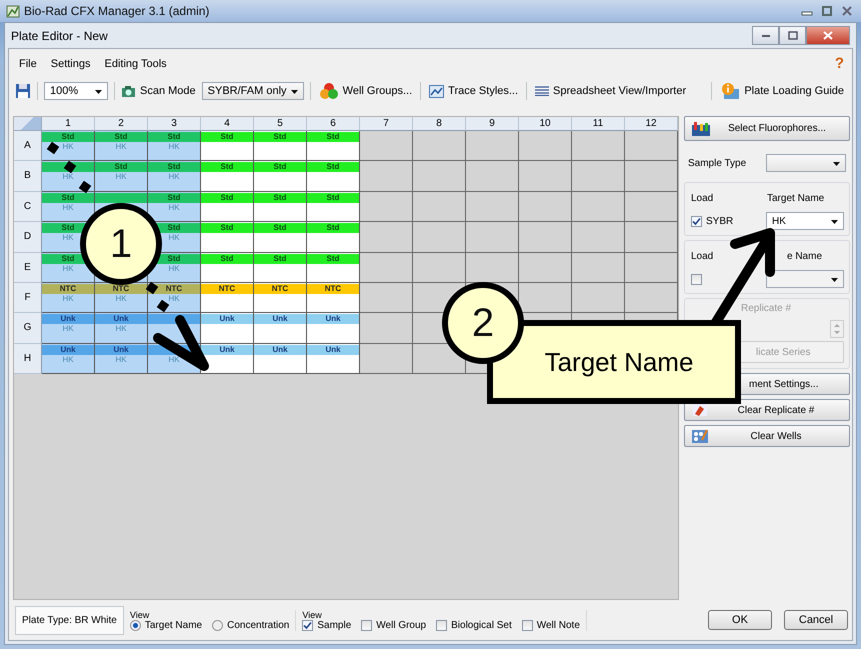 This screenshot has width=861, height=649. I want to click on row-header: A, so click(28, 146).